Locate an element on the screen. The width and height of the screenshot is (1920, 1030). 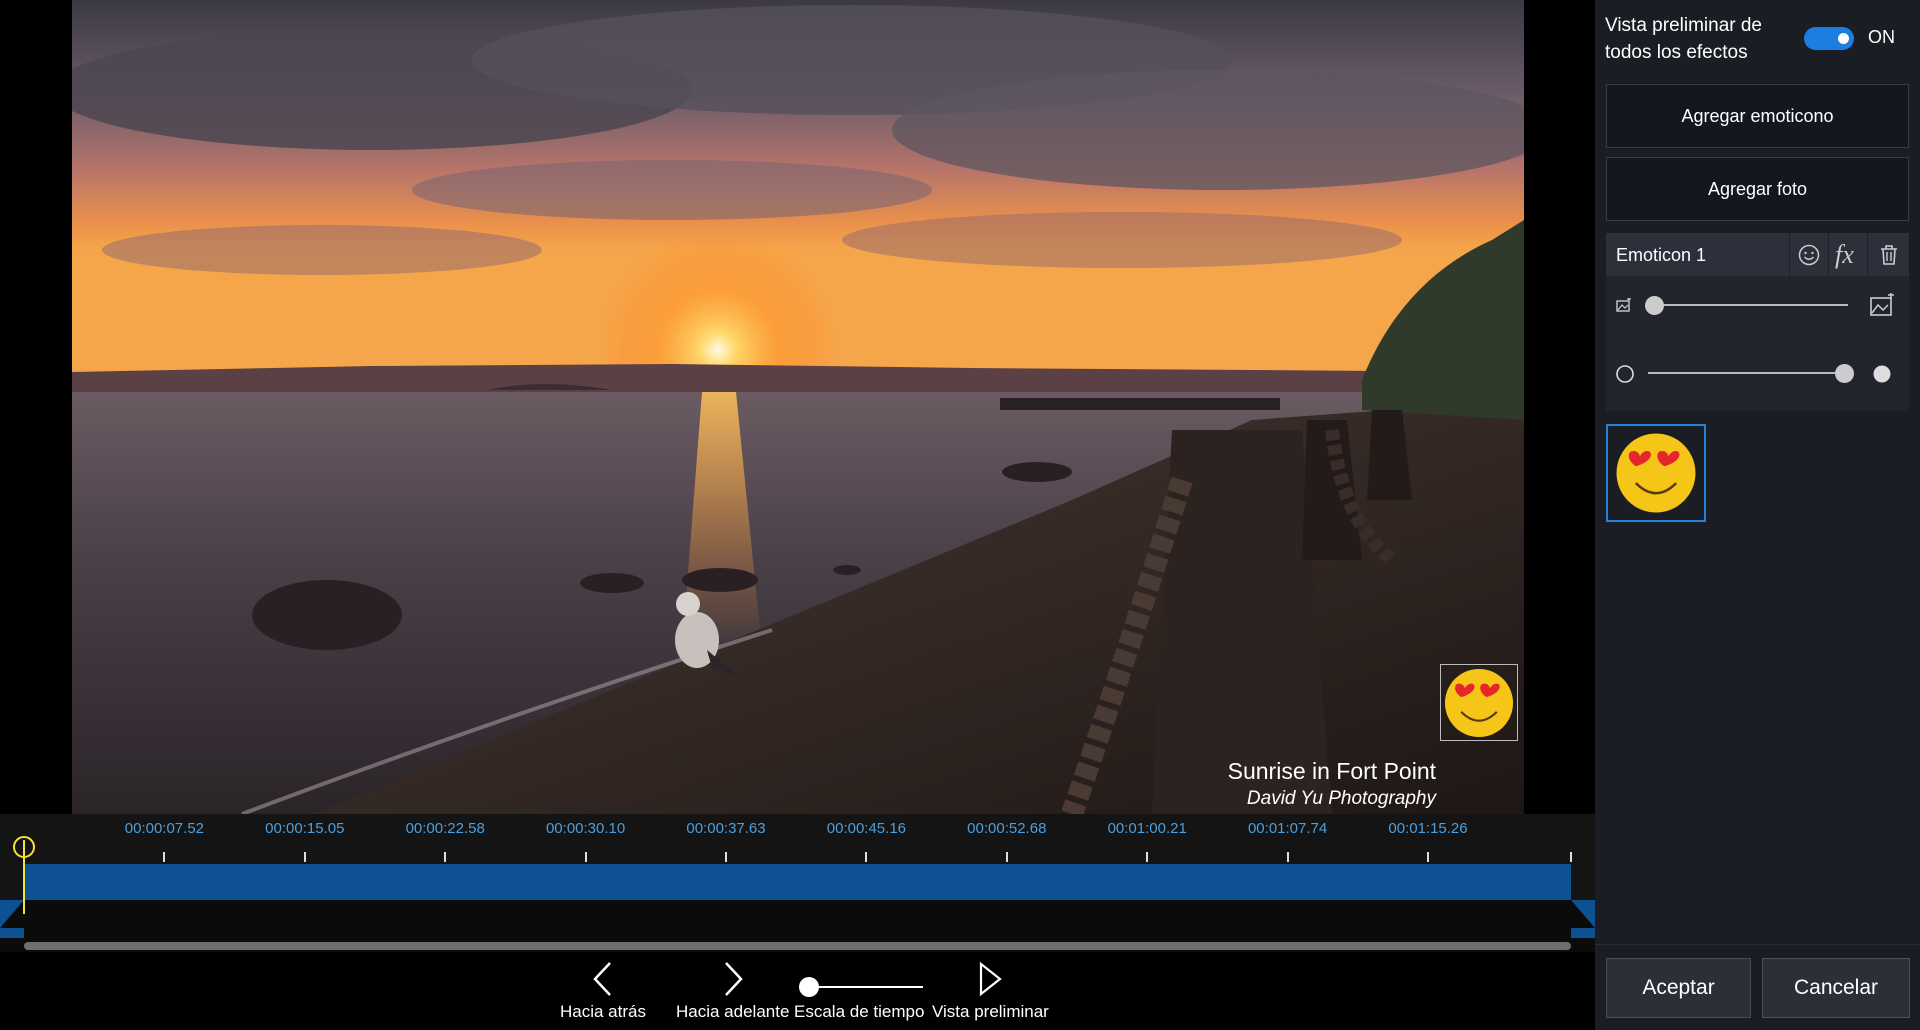
play-icon is located at coordinates (991, 979).